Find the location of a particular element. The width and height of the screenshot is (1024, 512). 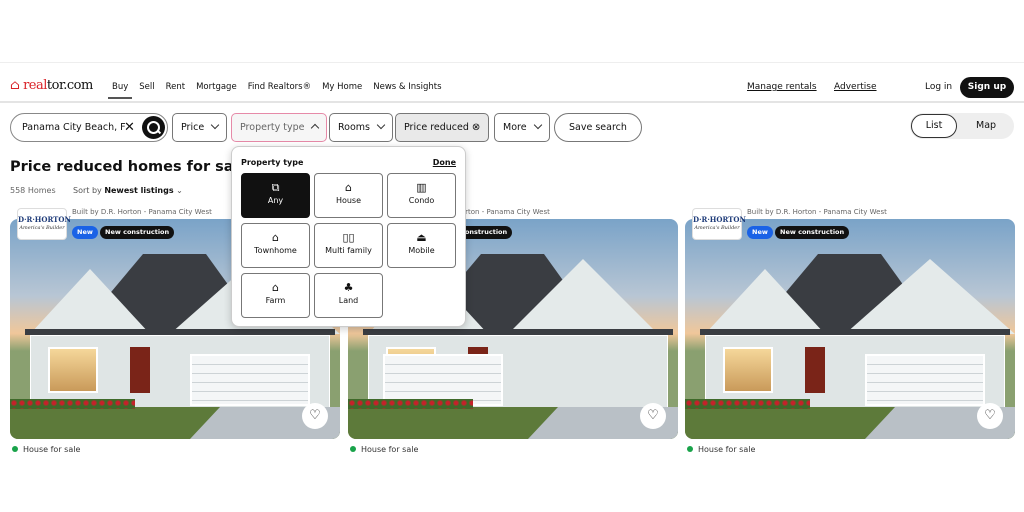

property-type-option-any: ⧉ Any is located at coordinates (275, 195).